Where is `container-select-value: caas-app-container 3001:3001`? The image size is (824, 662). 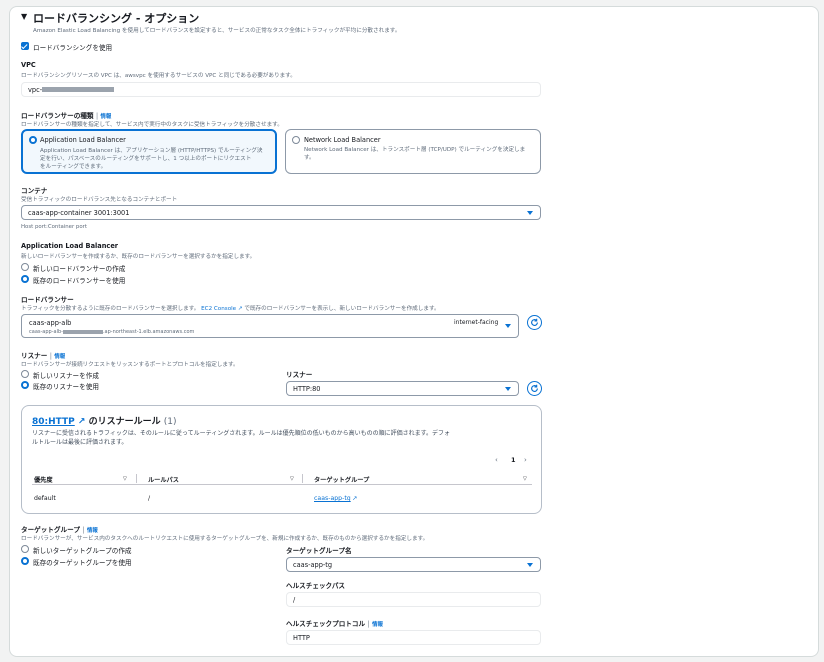
container-select-value: caas-app-container 3001:3001 is located at coordinates (79, 212).